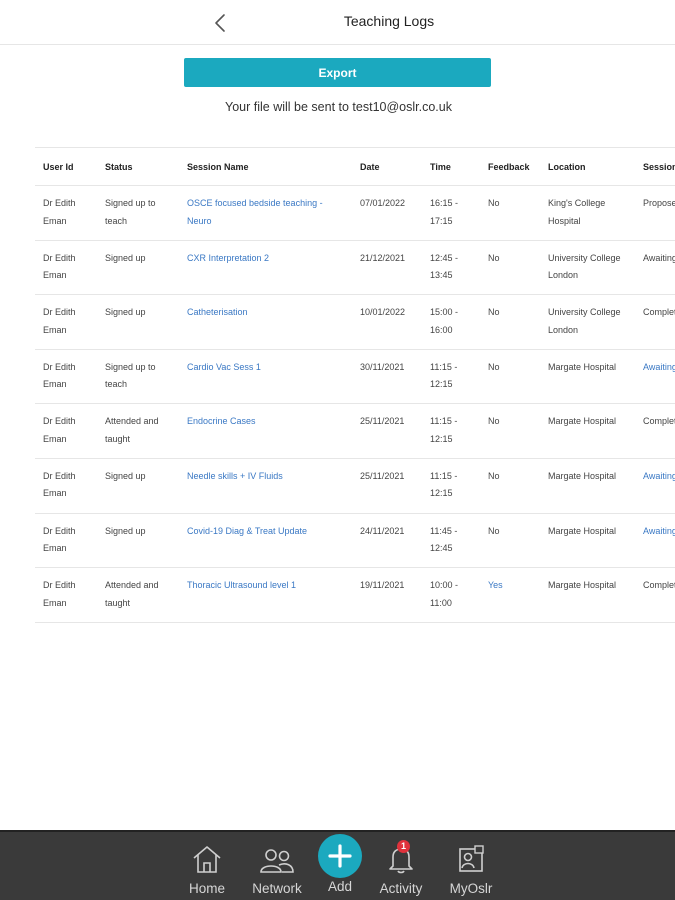  I want to click on bottom-navigation: Home Network Add 1 Activity MyOslr, so click(337, 865).